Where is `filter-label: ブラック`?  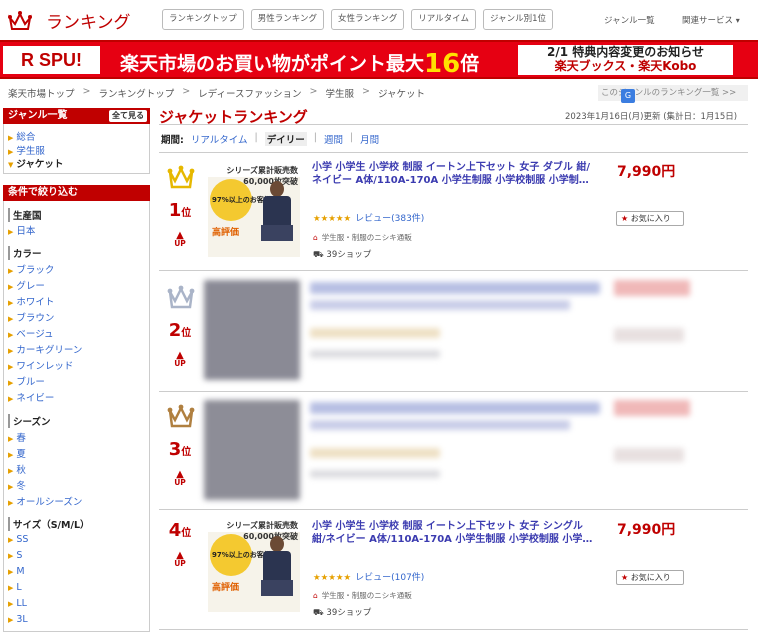 filter-label: ブラック is located at coordinates (35, 270).